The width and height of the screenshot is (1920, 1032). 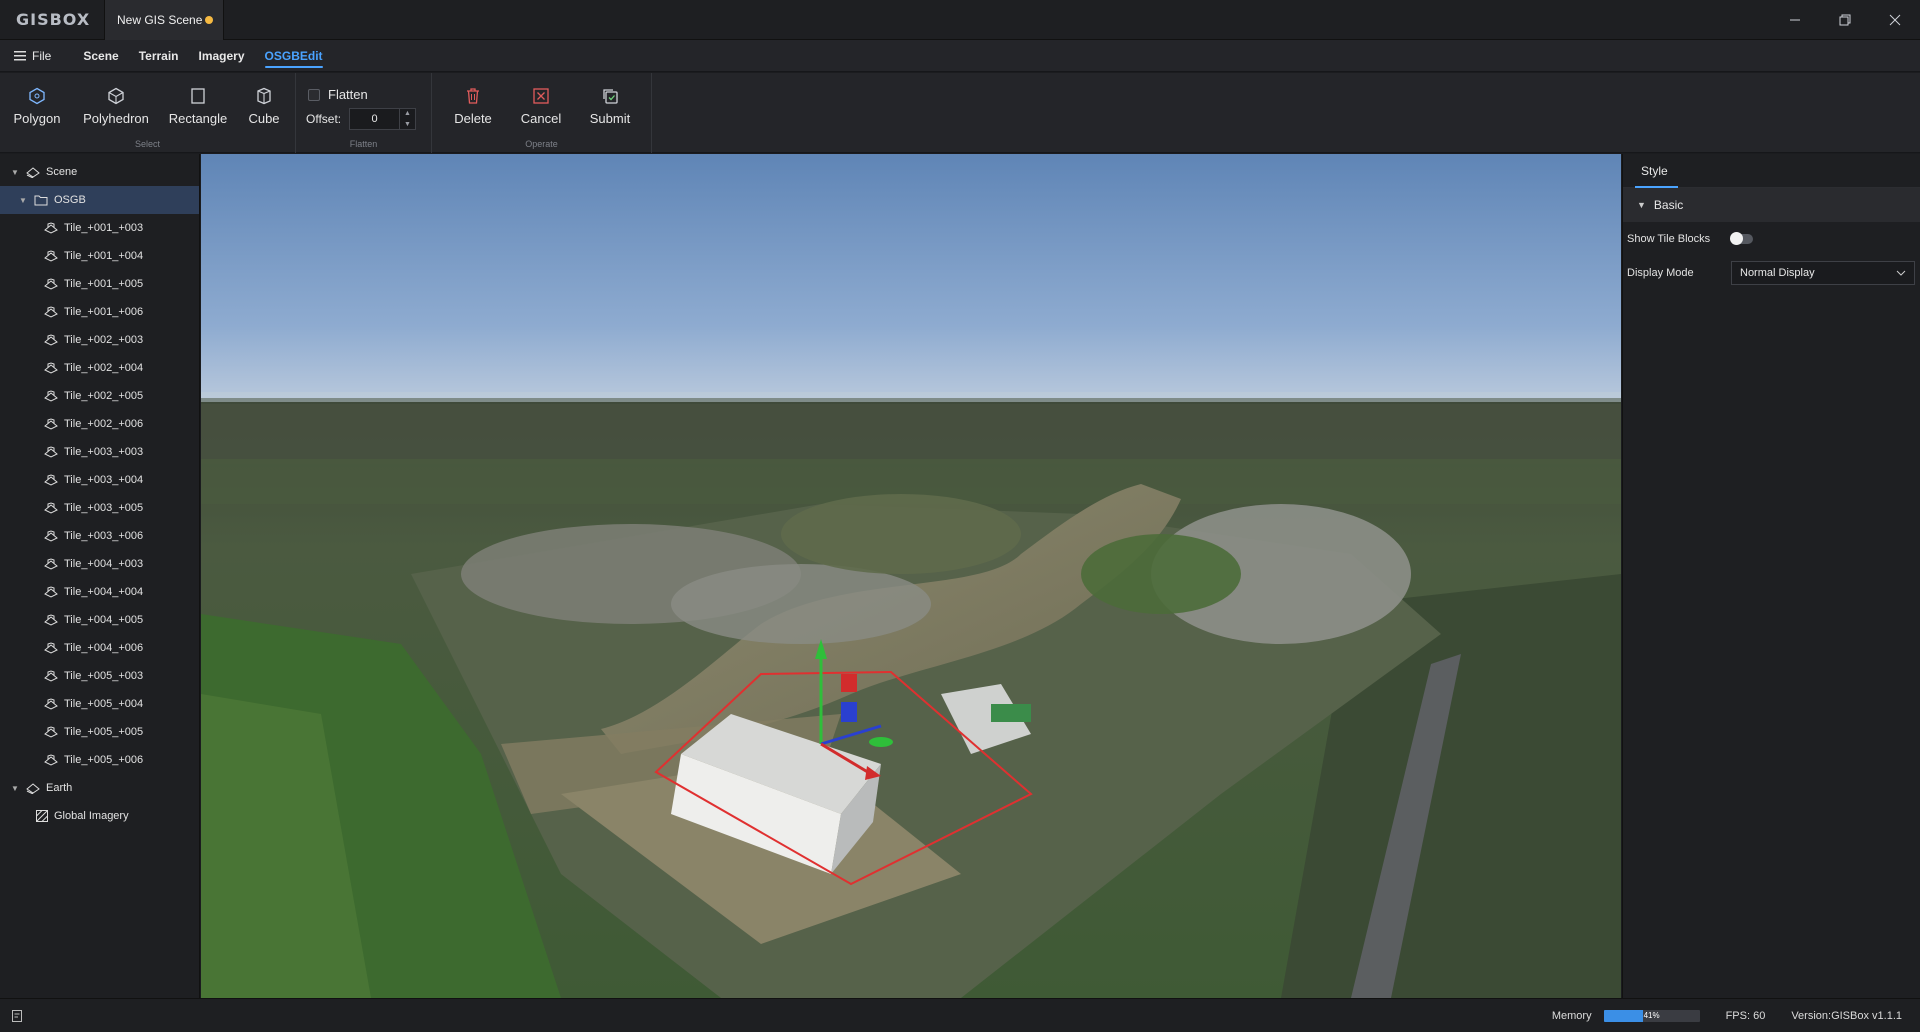 I want to click on tree-item-tile: Tile_+003_+006, so click(x=99, y=536).